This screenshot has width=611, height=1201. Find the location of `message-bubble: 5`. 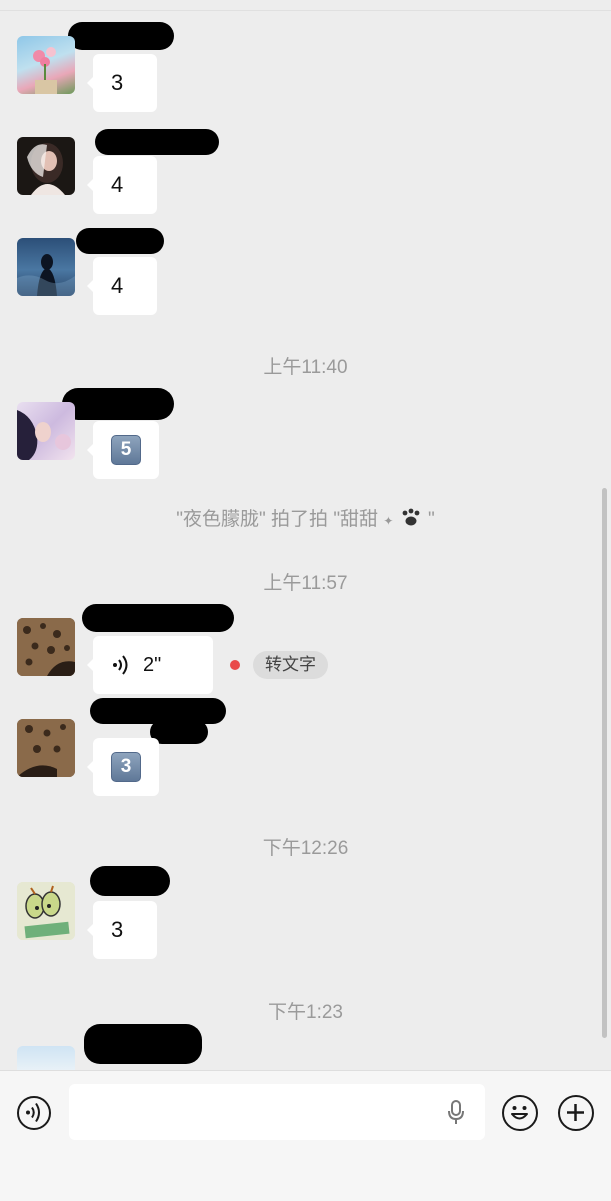

message-bubble: 5 is located at coordinates (123, 450).